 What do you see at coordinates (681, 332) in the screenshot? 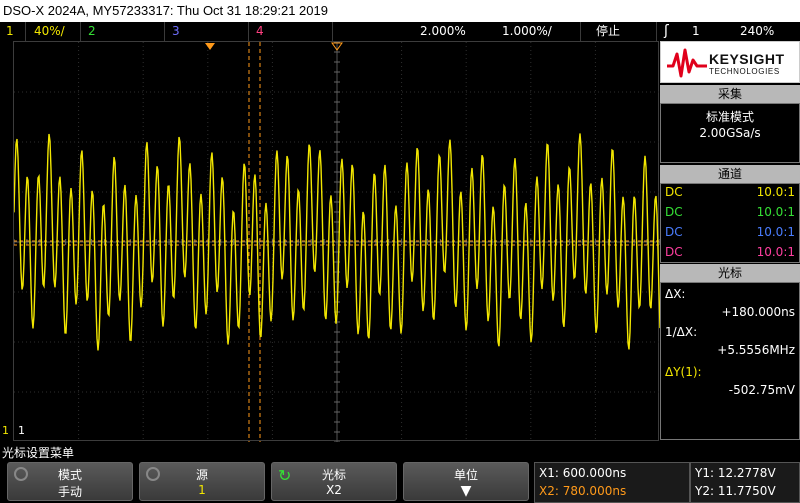
I see `inverse-delta-x-label: 1/ΔX:` at bounding box center [681, 332].